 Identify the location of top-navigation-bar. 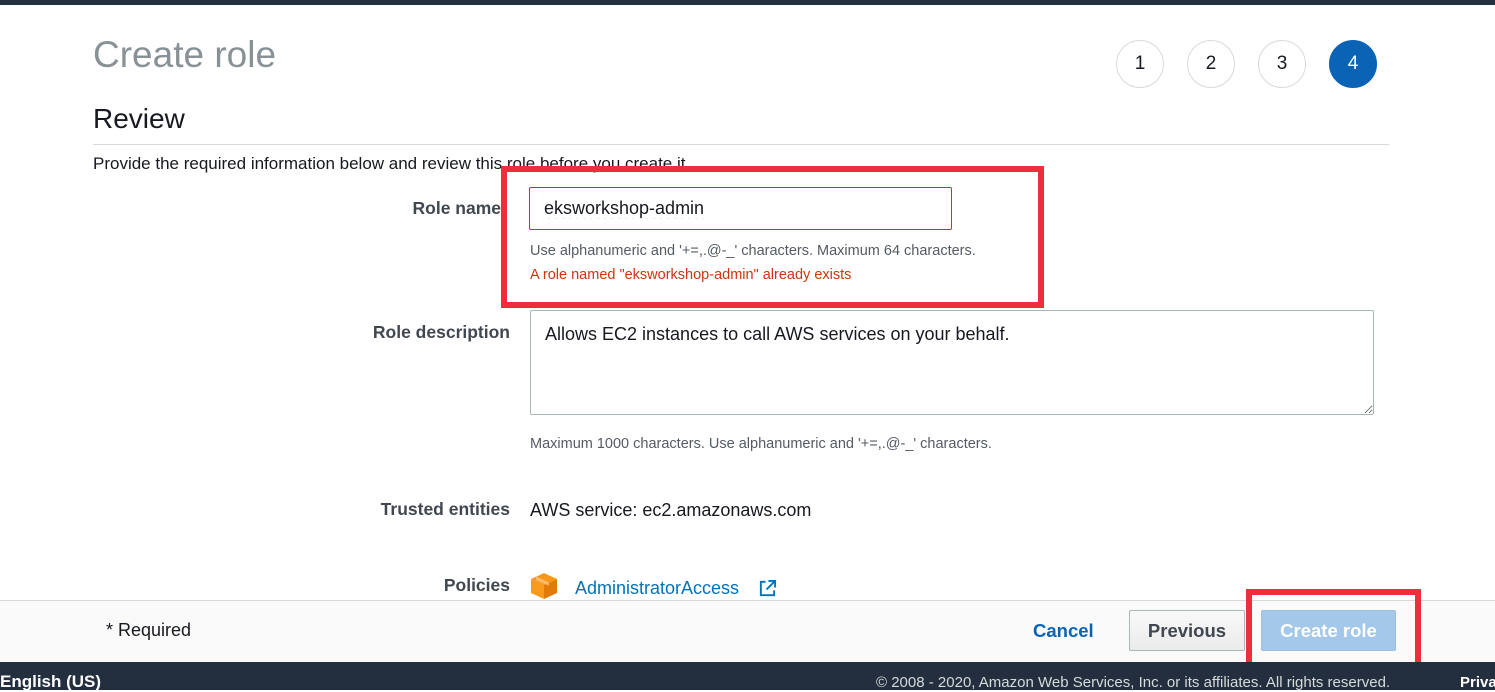
(747, 2).